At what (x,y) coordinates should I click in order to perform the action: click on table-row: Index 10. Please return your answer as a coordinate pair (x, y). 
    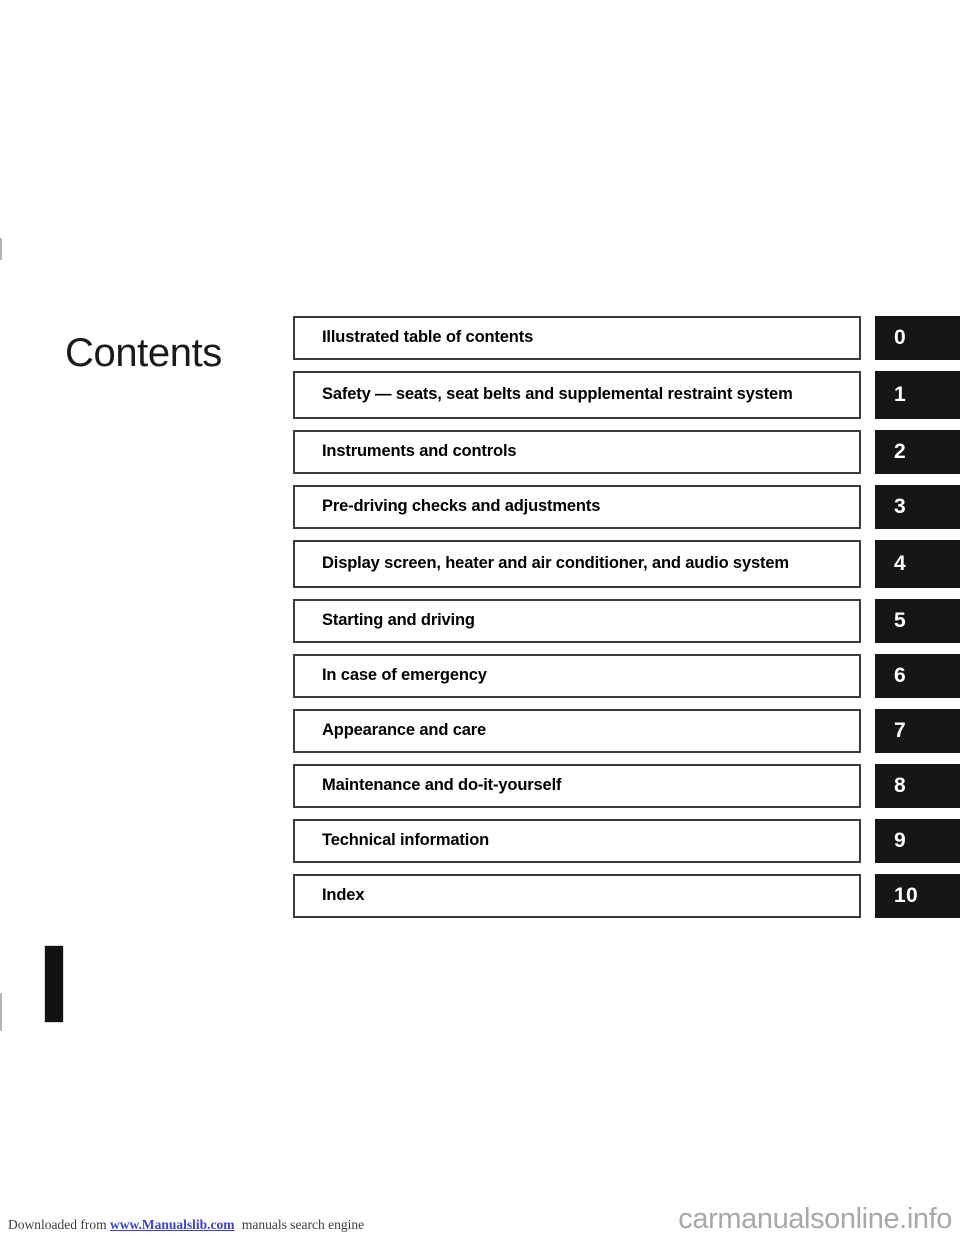
    Looking at the image, I should click on (626, 896).